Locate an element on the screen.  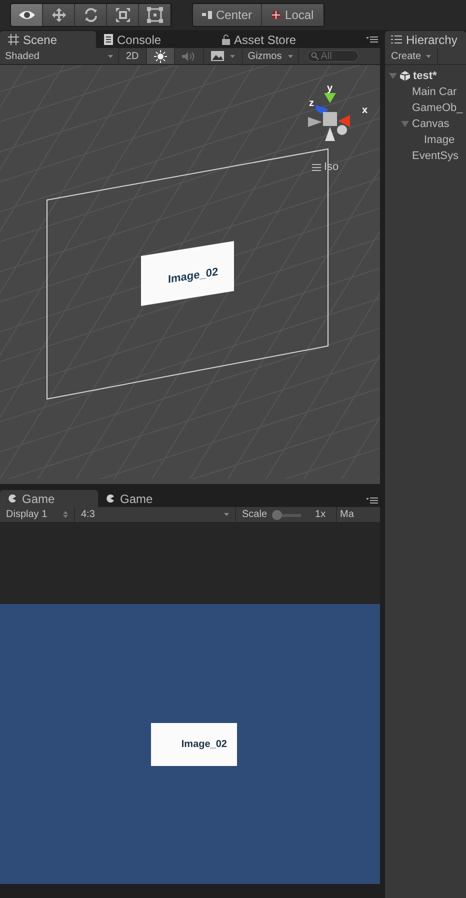
hierarchy-tab: Hierarchy is located at coordinates (425, 39).